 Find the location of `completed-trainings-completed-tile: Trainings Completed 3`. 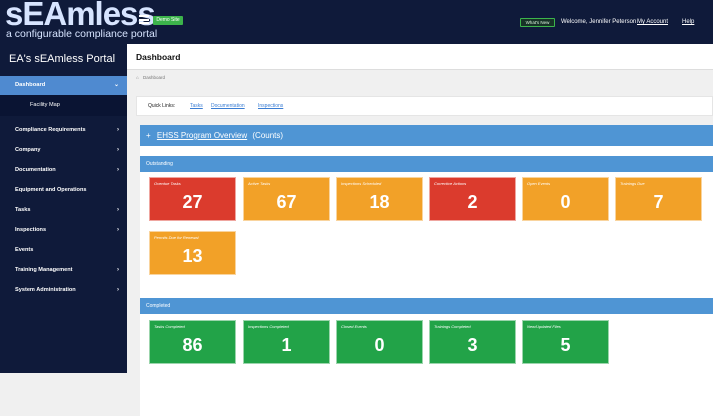

completed-trainings-completed-tile: Trainings Completed 3 is located at coordinates (472, 342).